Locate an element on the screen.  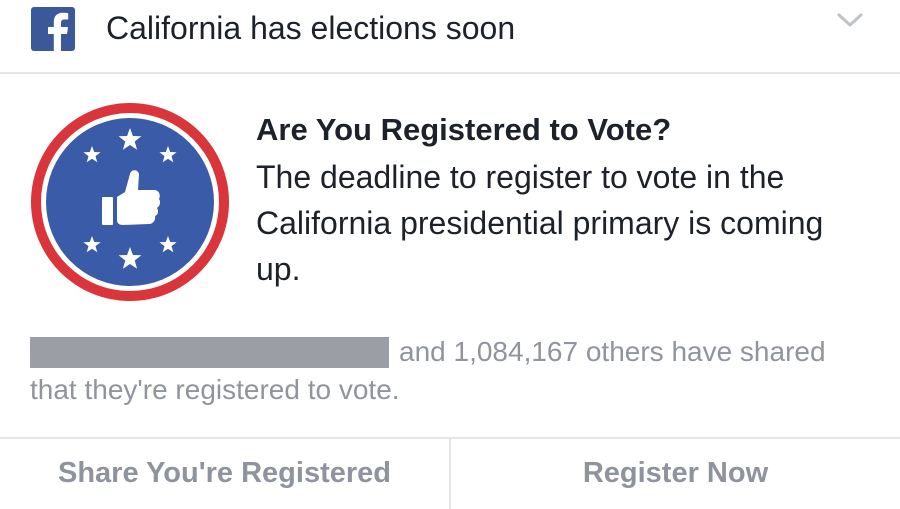
action-bar: Share You're Registered Register Now is located at coordinates (450, 473).